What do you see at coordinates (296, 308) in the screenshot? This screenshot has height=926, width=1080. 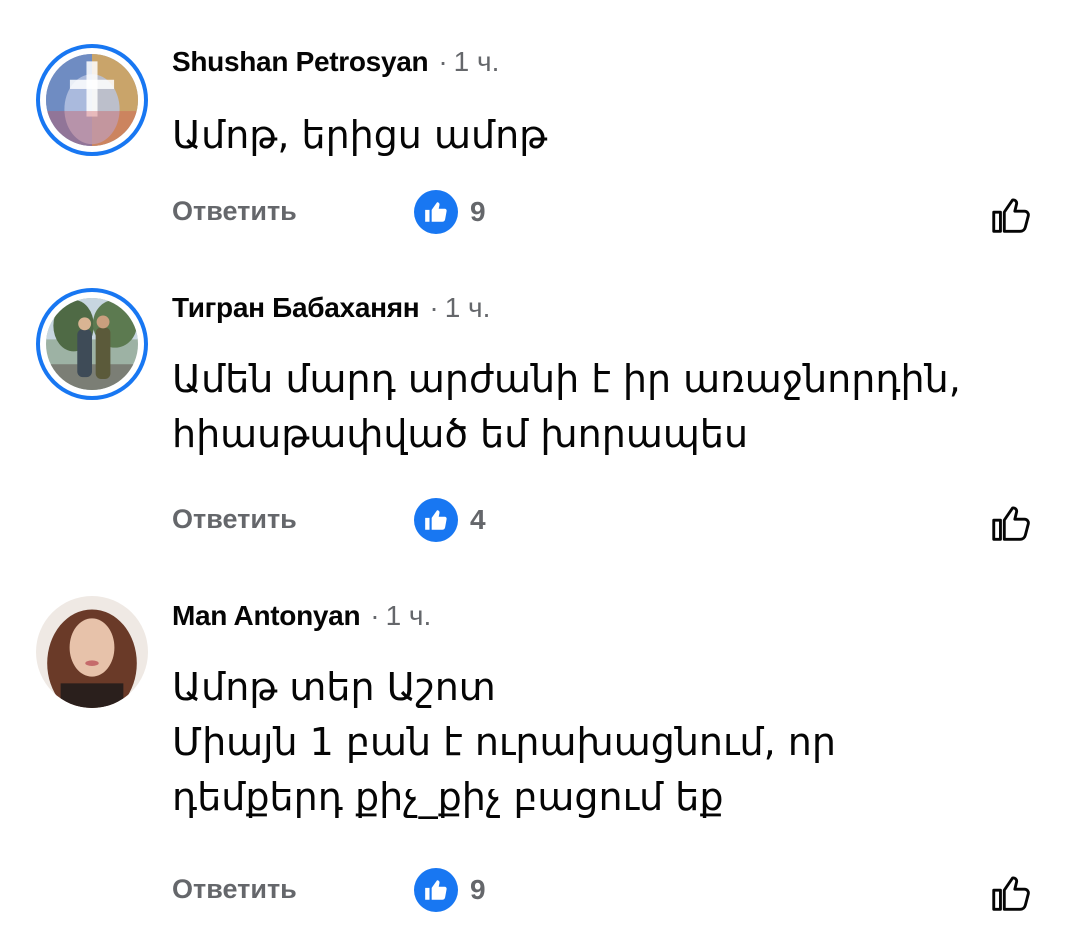 I see `comment-author: Тигран Бабаханян` at bounding box center [296, 308].